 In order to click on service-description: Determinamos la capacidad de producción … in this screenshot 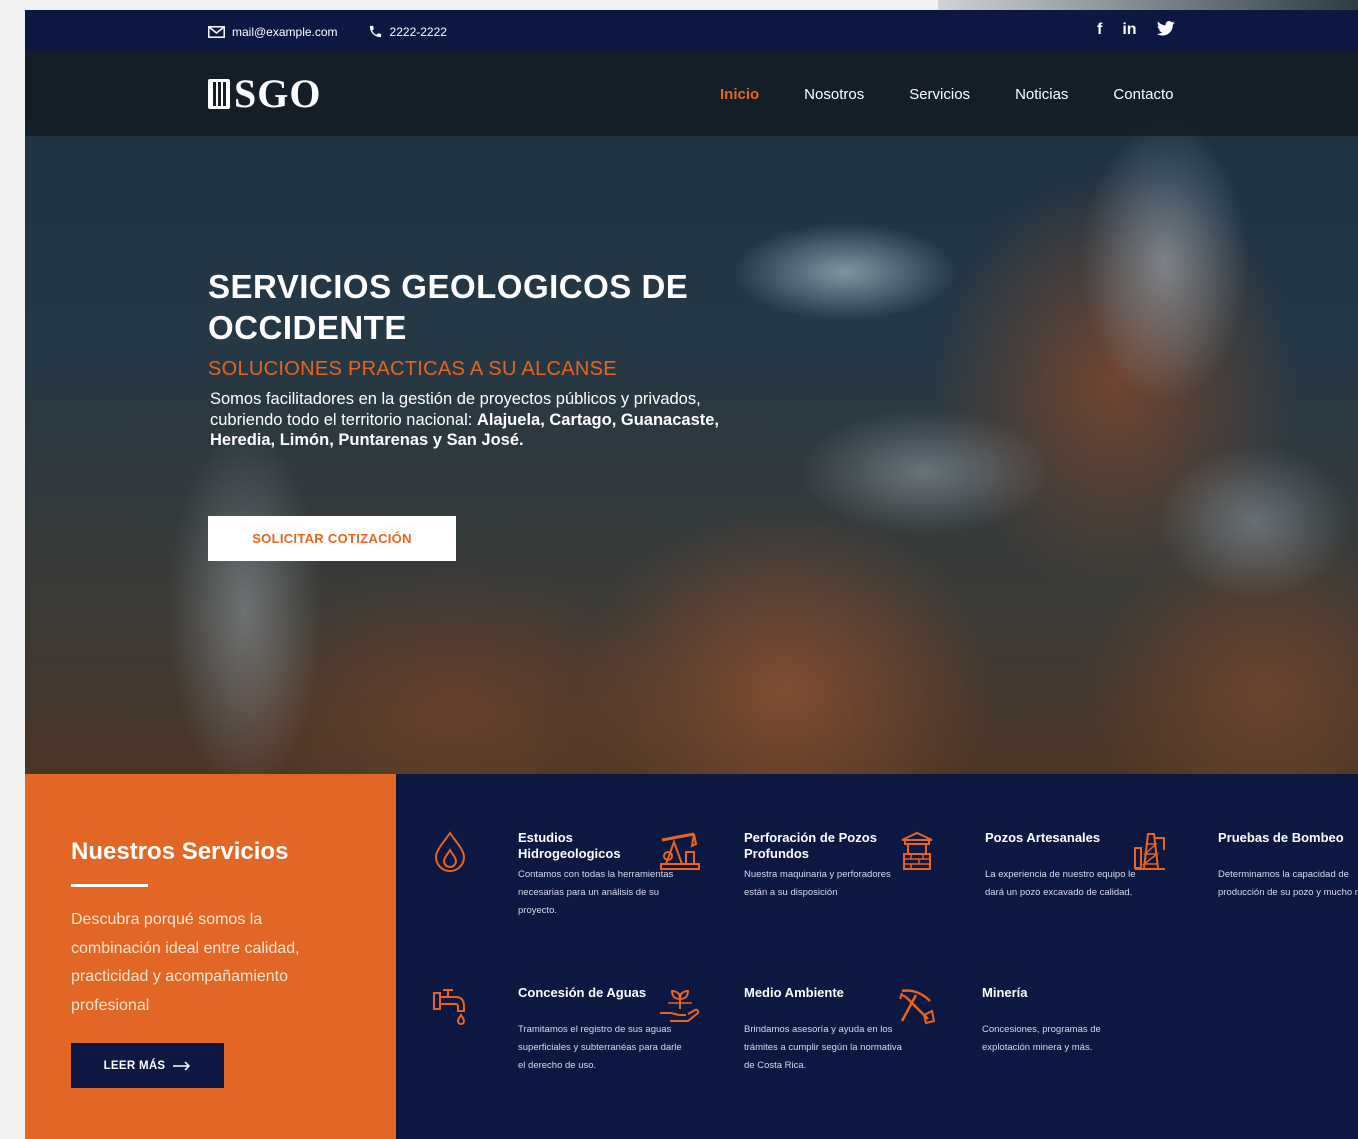, I will do `click(1288, 883)`.